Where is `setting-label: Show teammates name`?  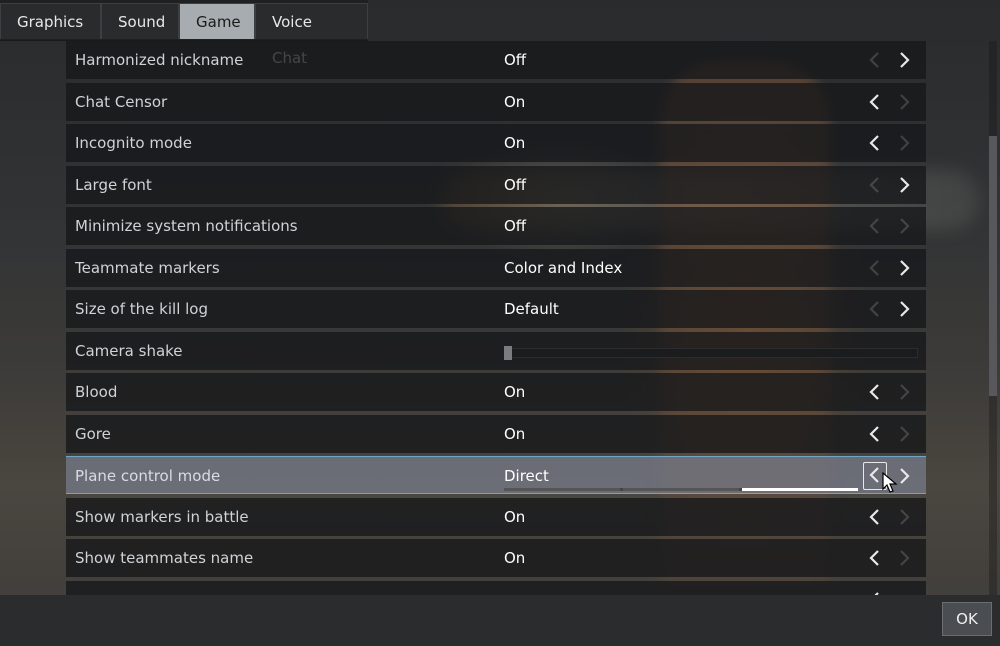 setting-label: Show teammates name is located at coordinates (164, 558).